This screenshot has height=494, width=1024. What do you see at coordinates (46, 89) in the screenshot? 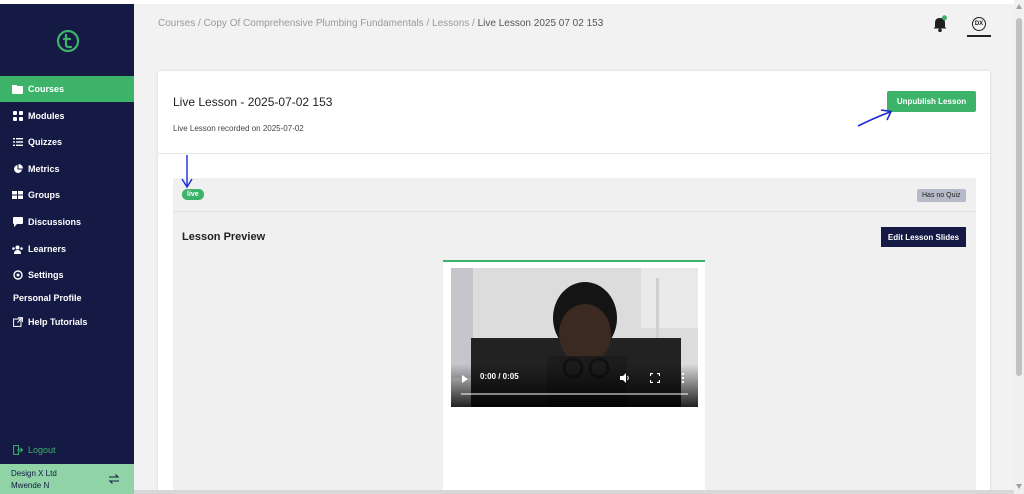
I see `sidebar-item-label: Courses` at bounding box center [46, 89].